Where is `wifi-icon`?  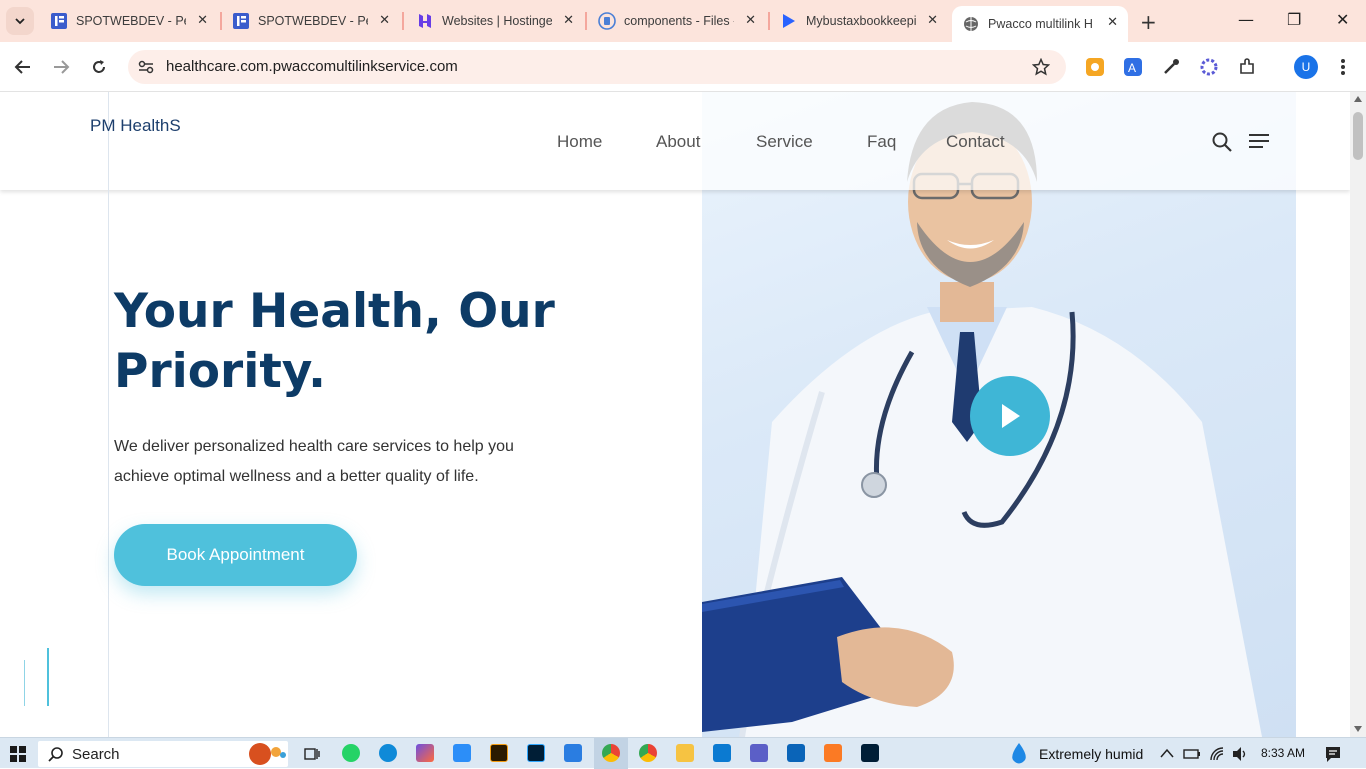 wifi-icon is located at coordinates (1217, 754).